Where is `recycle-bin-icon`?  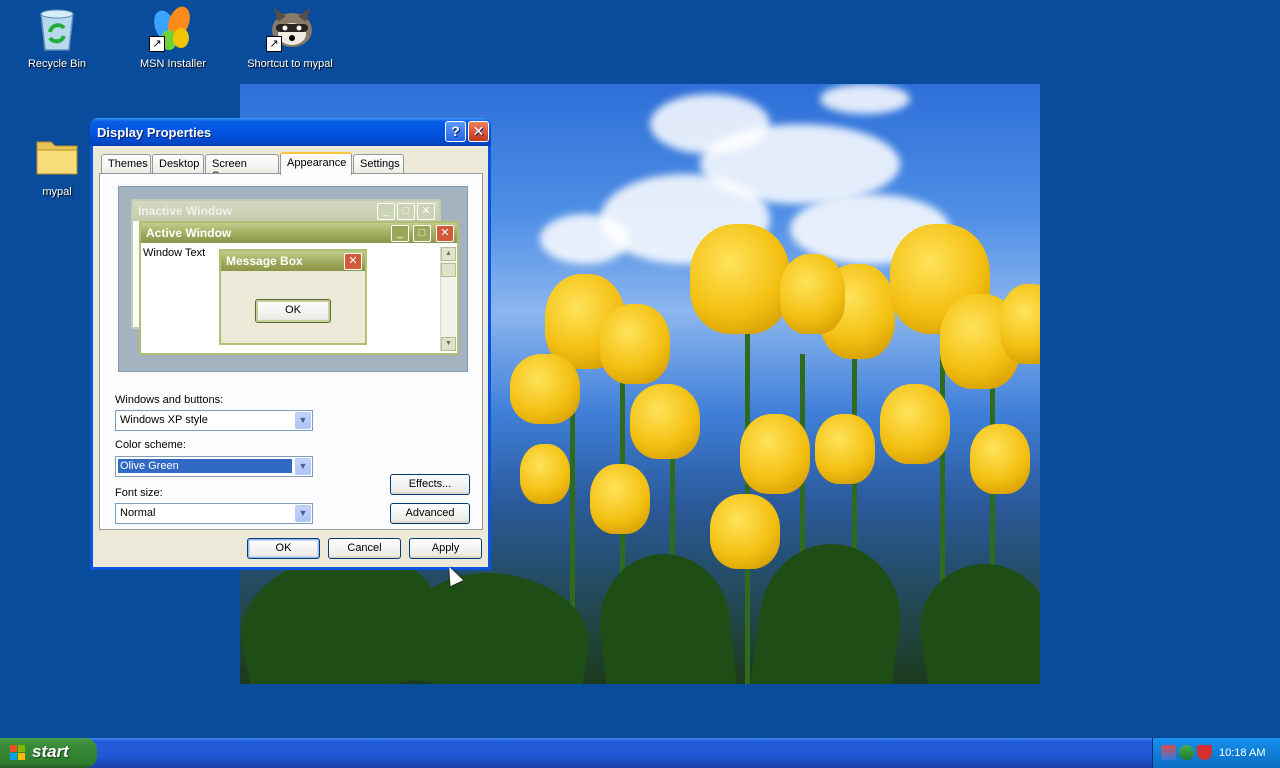 recycle-bin-icon is located at coordinates (57, 28).